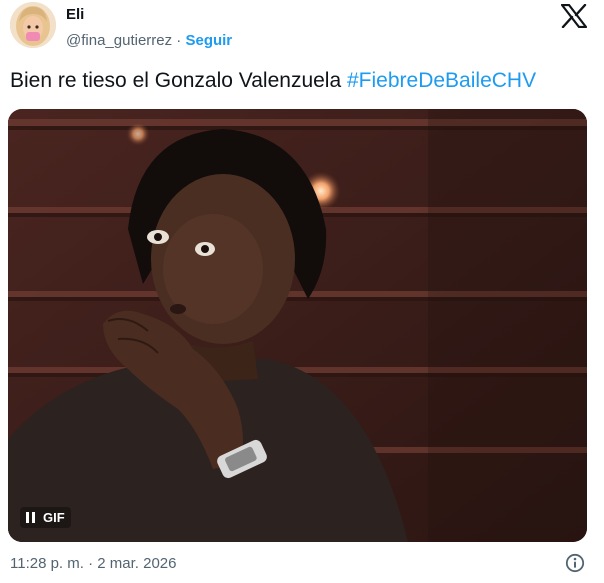 The image size is (604, 583). I want to click on avatar, so click(33, 25).